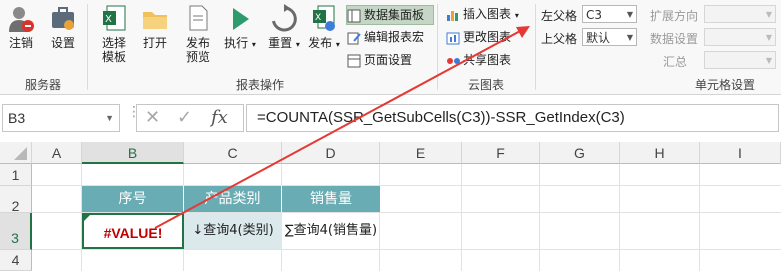  Describe the element at coordinates (284, 18) in the screenshot. I see `refresh-icon` at that location.